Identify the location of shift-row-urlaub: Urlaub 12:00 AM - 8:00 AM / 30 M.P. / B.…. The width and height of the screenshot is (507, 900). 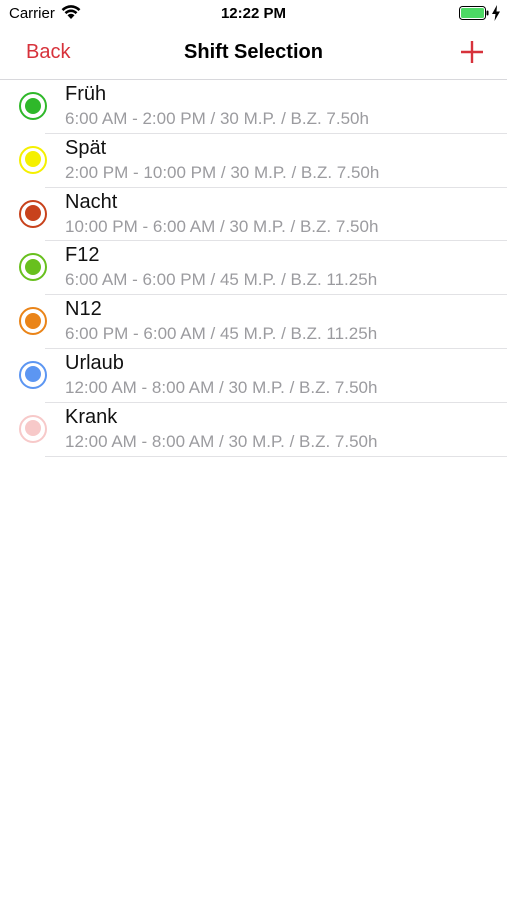
(253, 376).